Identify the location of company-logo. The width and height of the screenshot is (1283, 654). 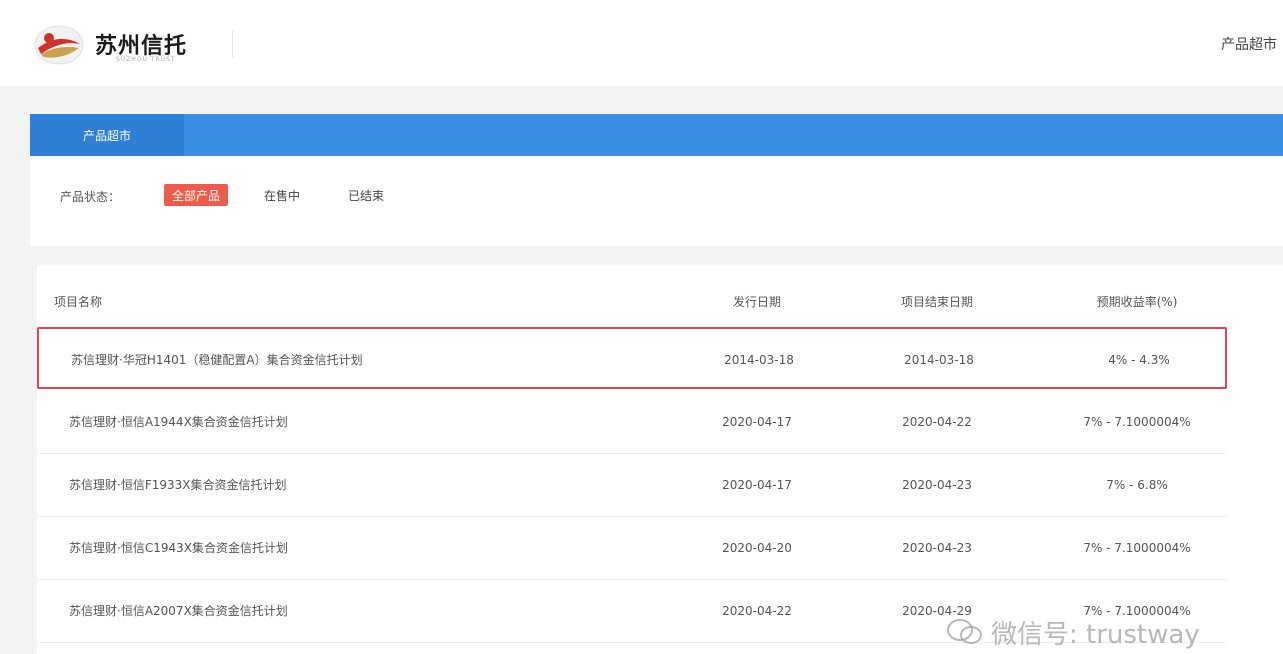
(59, 45).